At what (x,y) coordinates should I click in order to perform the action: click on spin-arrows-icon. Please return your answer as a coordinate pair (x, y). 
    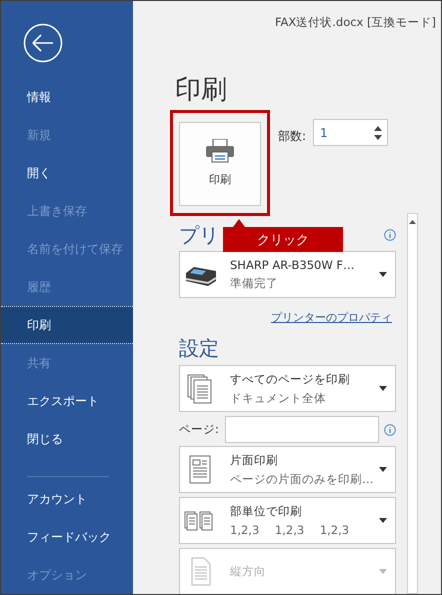
    Looking at the image, I should click on (378, 132).